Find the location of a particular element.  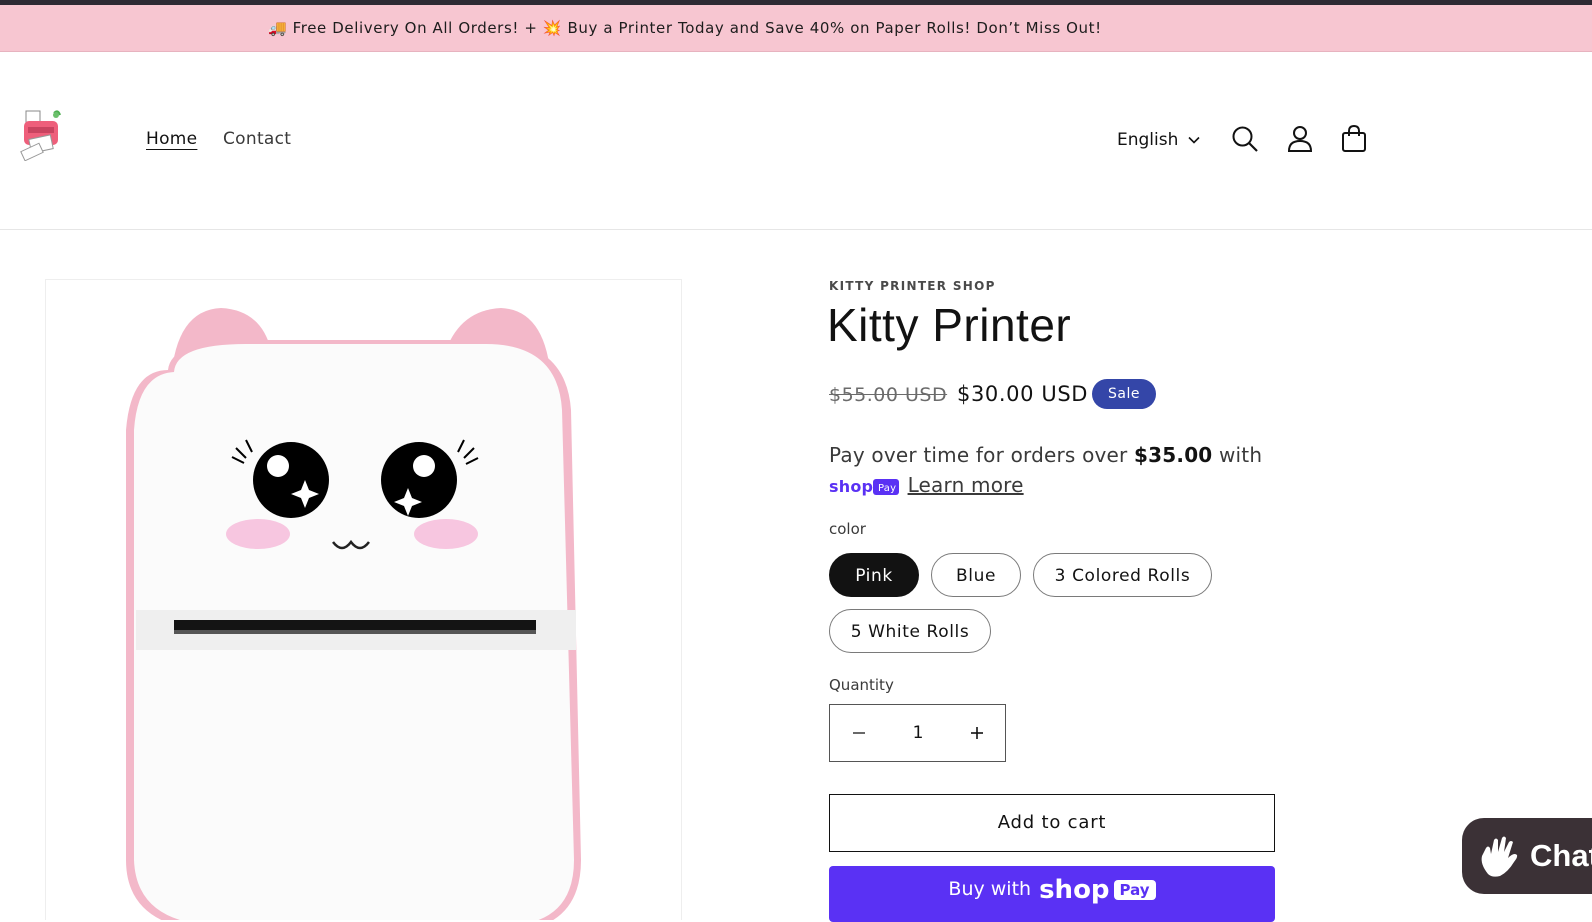

buy-with-shop-pay-button: Buy with shop Pay is located at coordinates (1052, 894).